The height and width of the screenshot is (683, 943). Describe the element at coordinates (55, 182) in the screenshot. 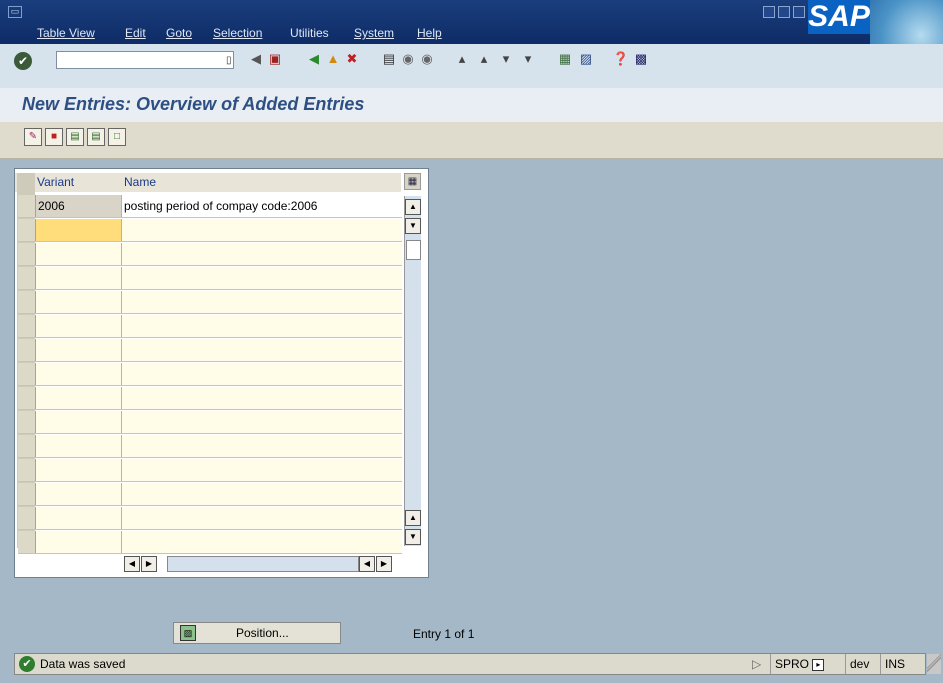

I see `column-header-variant: Variant` at that location.